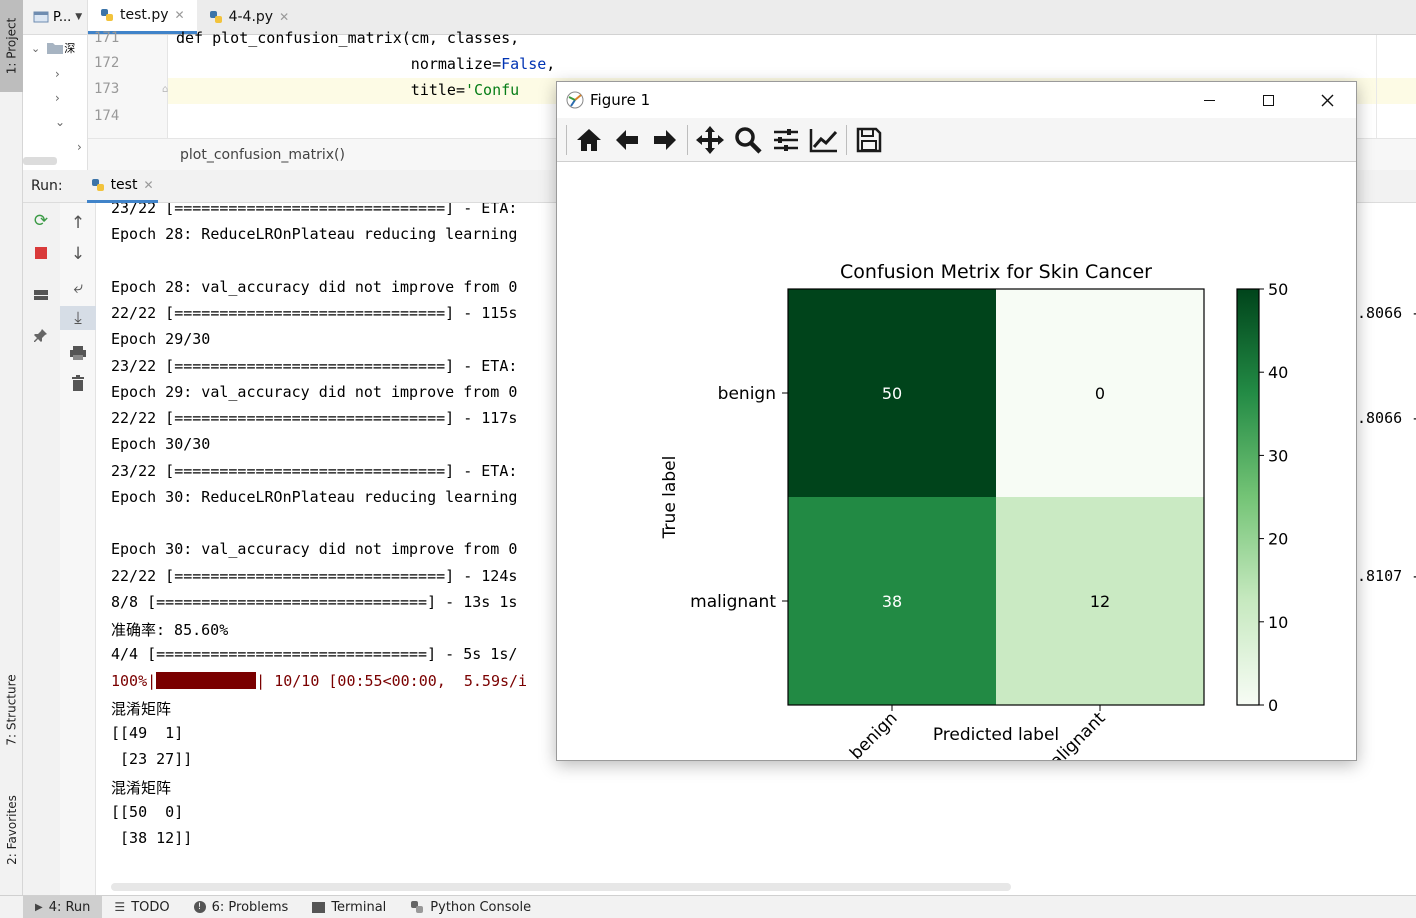 The height and width of the screenshot is (918, 1416). I want to click on project-view-icon, so click(41, 17).